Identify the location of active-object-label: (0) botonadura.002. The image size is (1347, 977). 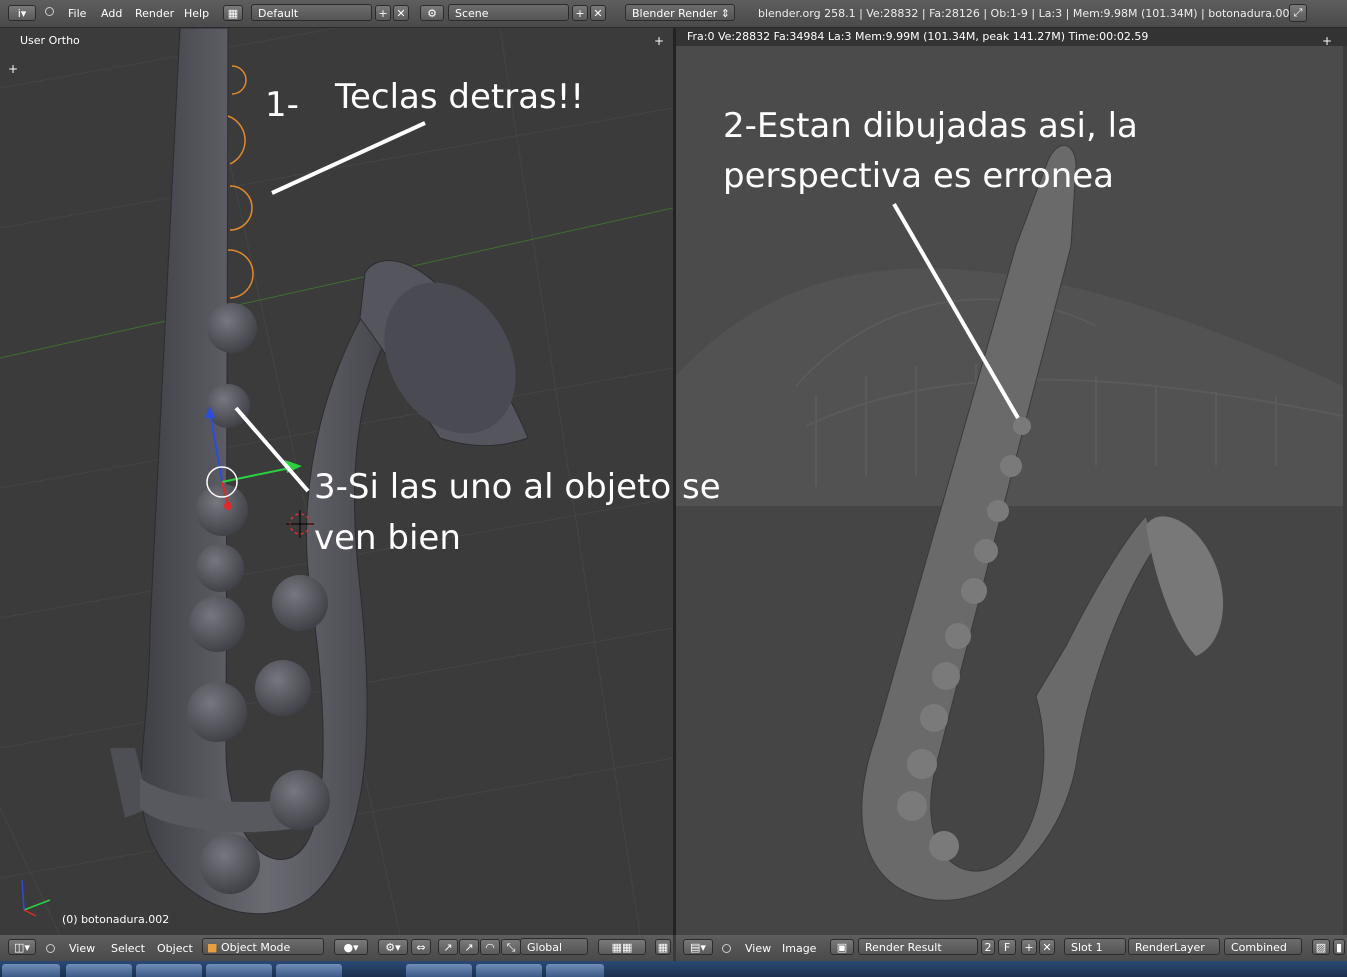
(116, 919).